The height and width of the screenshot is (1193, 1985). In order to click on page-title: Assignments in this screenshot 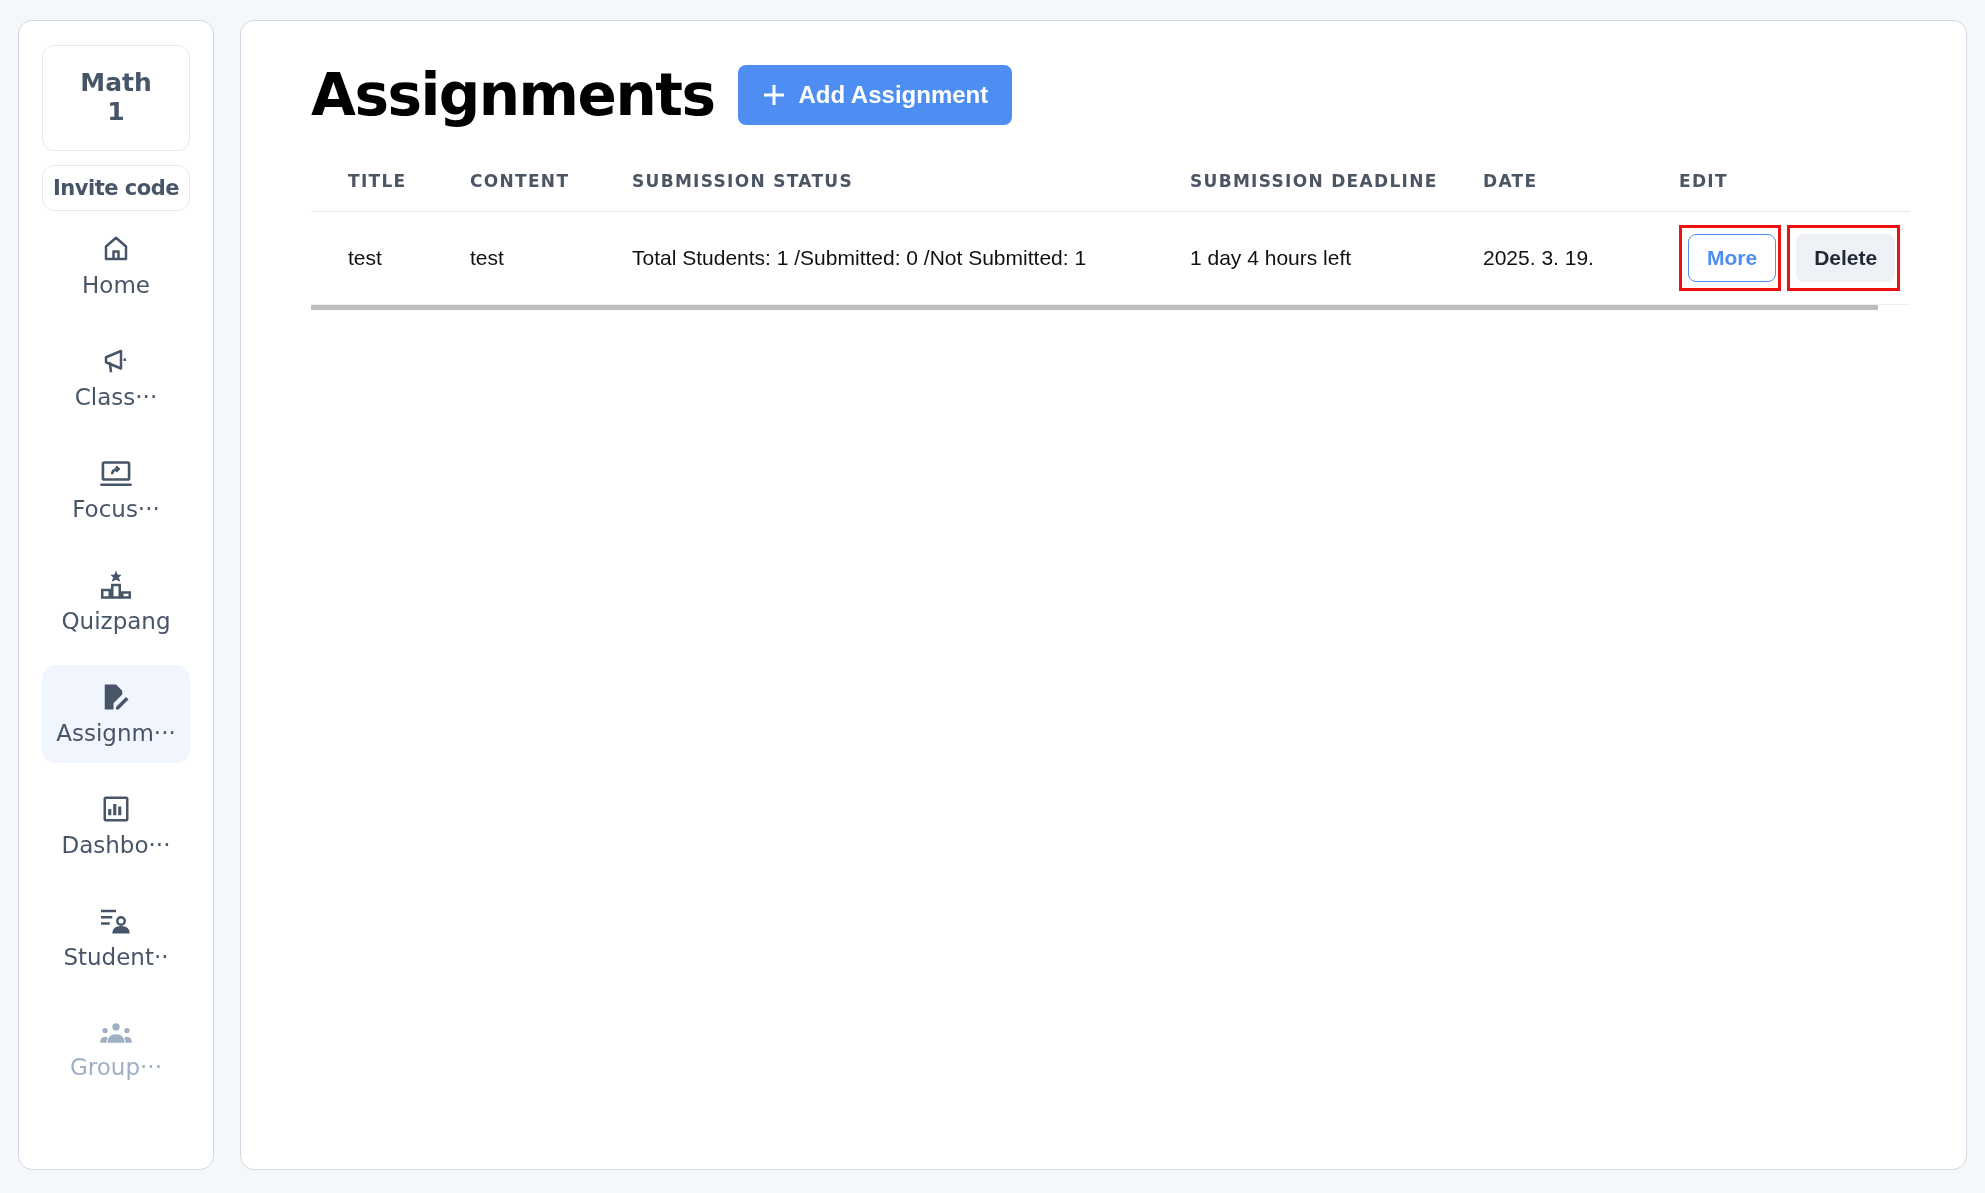, I will do `click(513, 95)`.